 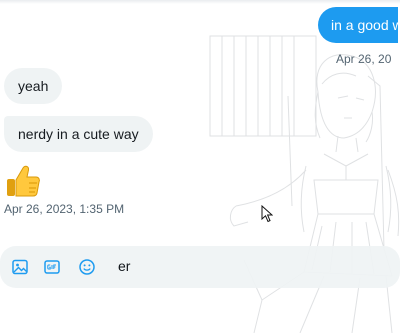 I want to click on gif-icon, so click(x=52, y=267).